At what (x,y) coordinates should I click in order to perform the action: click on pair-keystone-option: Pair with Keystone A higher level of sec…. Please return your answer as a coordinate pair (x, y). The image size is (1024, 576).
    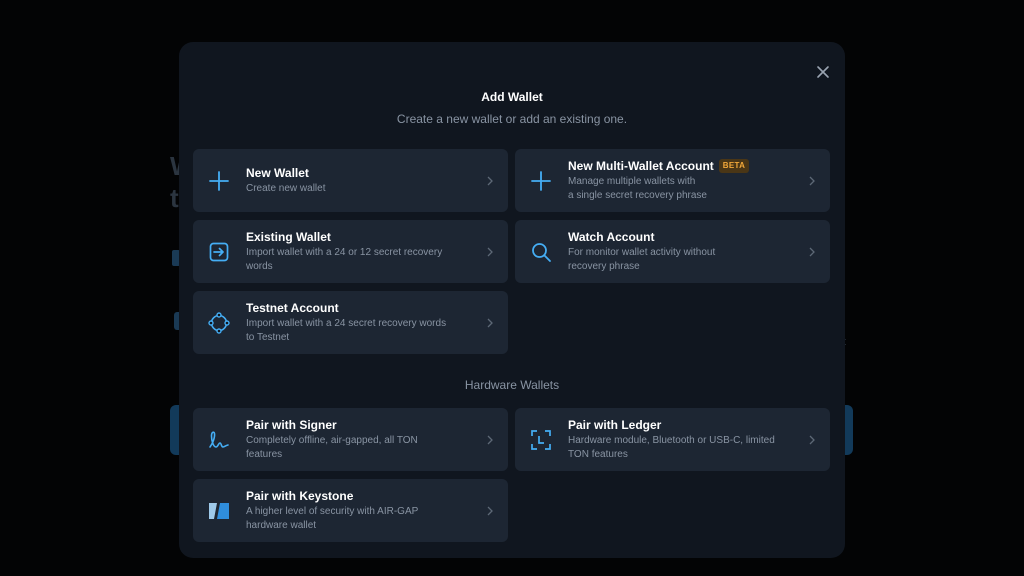
    Looking at the image, I should click on (350, 510).